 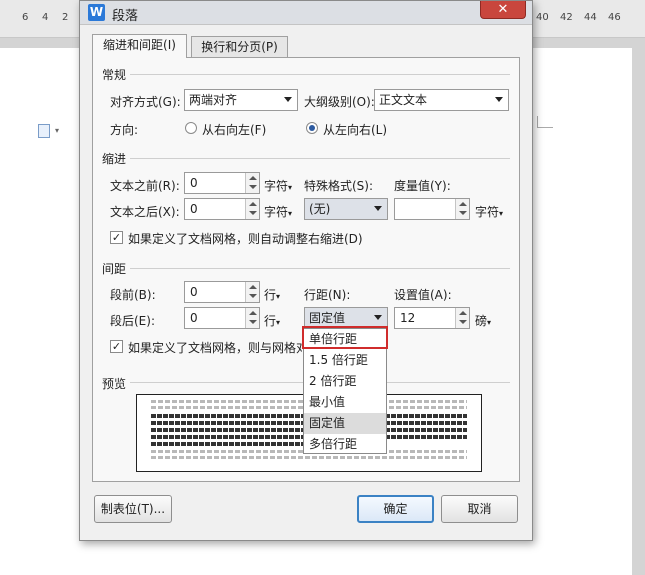 What do you see at coordinates (345, 444) in the screenshot?
I see `option-multiple: 多倍行距` at bounding box center [345, 444].